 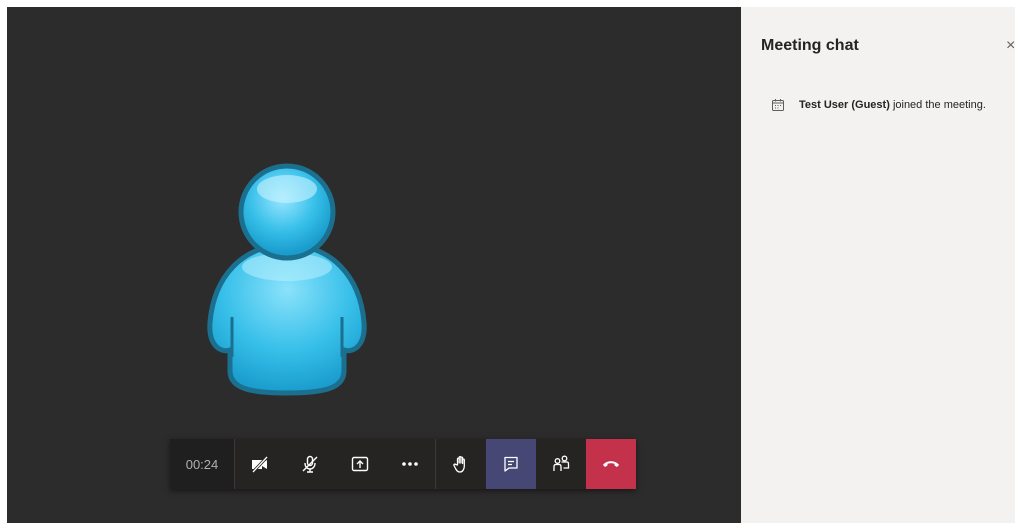 I want to click on hang-up-button, so click(x=611, y=464).